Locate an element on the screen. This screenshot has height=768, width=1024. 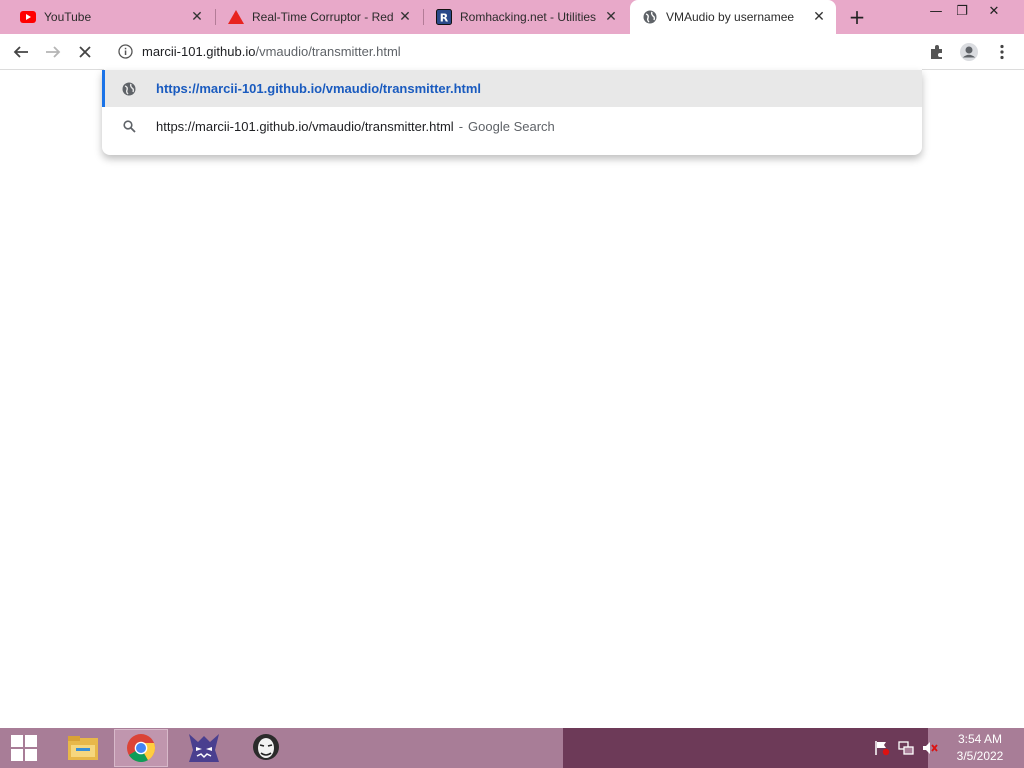
folder-icon is located at coordinates (83, 748).